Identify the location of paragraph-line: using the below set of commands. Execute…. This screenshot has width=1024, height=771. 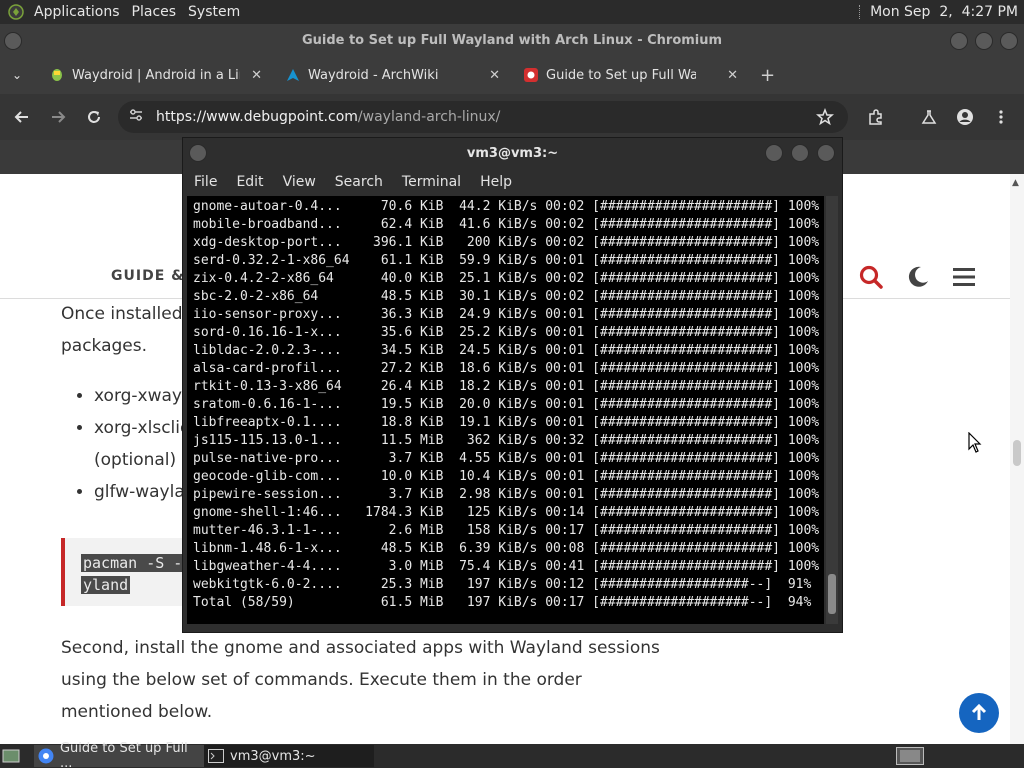
(321, 680).